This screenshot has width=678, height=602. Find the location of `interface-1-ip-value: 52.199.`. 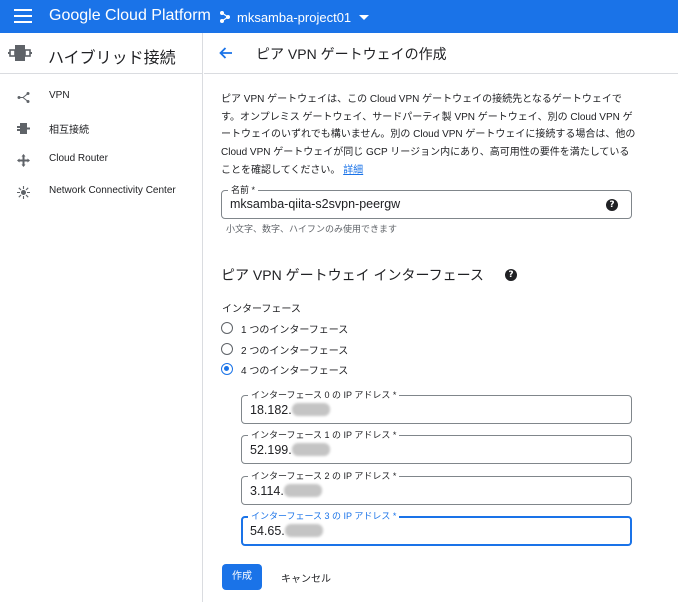

interface-1-ip-value: 52.199. is located at coordinates (290, 450).